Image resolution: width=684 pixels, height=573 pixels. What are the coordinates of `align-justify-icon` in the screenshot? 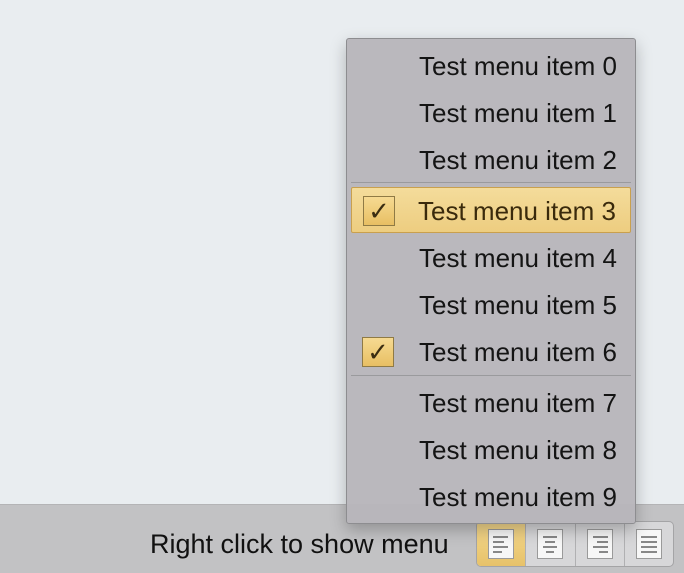 It's located at (648, 544).